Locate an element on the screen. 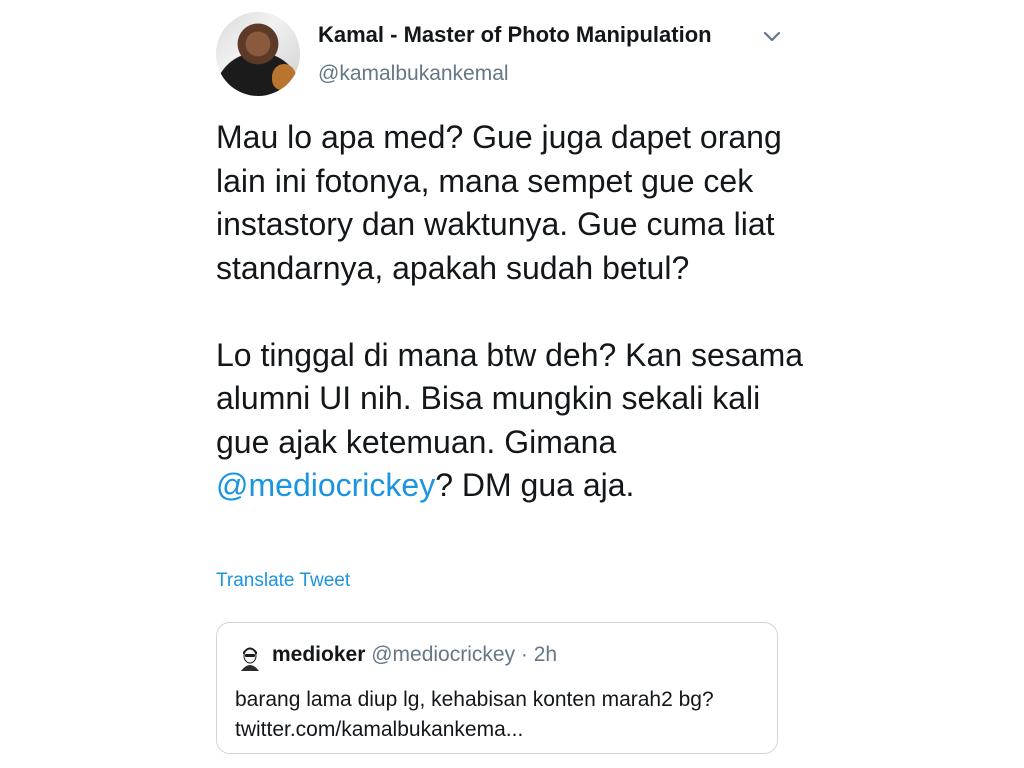 The image size is (1024, 768). translate-tweet-link: Translate Tweet is located at coordinates (283, 581).